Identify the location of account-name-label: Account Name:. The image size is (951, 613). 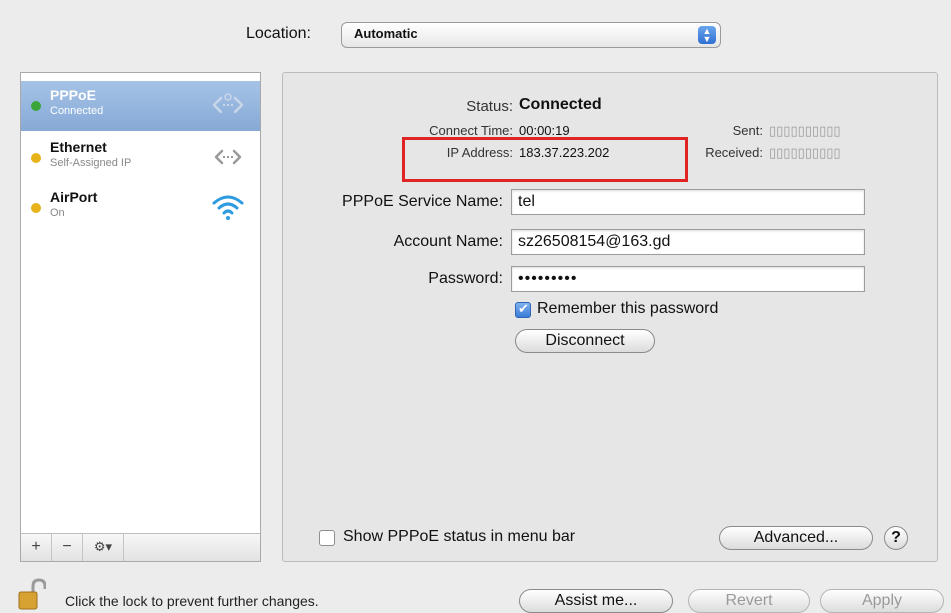
(448, 241).